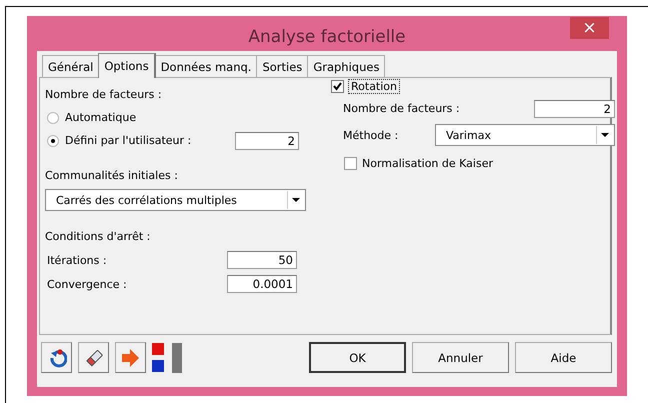 This screenshot has height=403, width=648. What do you see at coordinates (589, 28) in the screenshot?
I see `close-button: ×` at bounding box center [589, 28].